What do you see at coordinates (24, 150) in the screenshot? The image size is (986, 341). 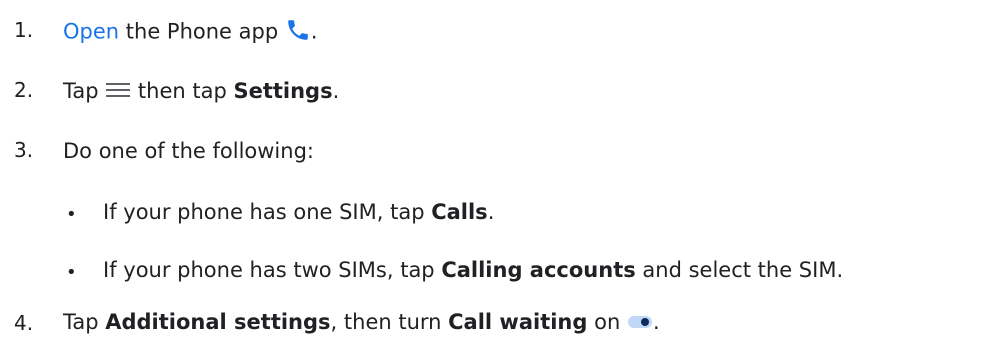 I see `step-number: 3.` at bounding box center [24, 150].